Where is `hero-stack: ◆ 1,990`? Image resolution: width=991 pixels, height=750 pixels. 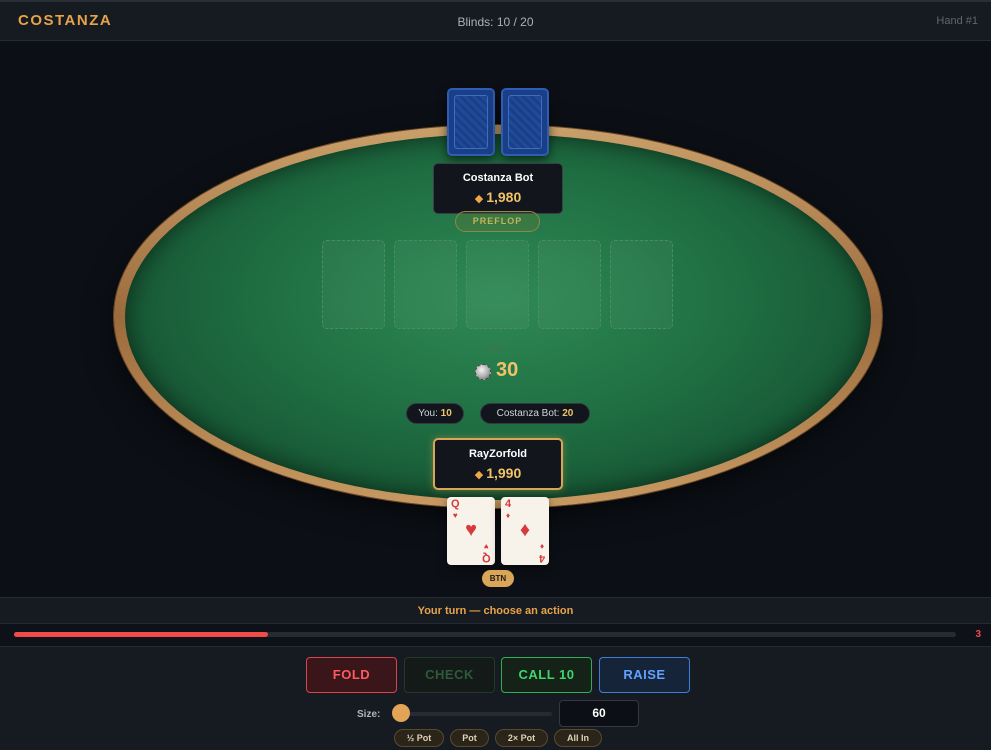 hero-stack: ◆ 1,990 is located at coordinates (498, 473).